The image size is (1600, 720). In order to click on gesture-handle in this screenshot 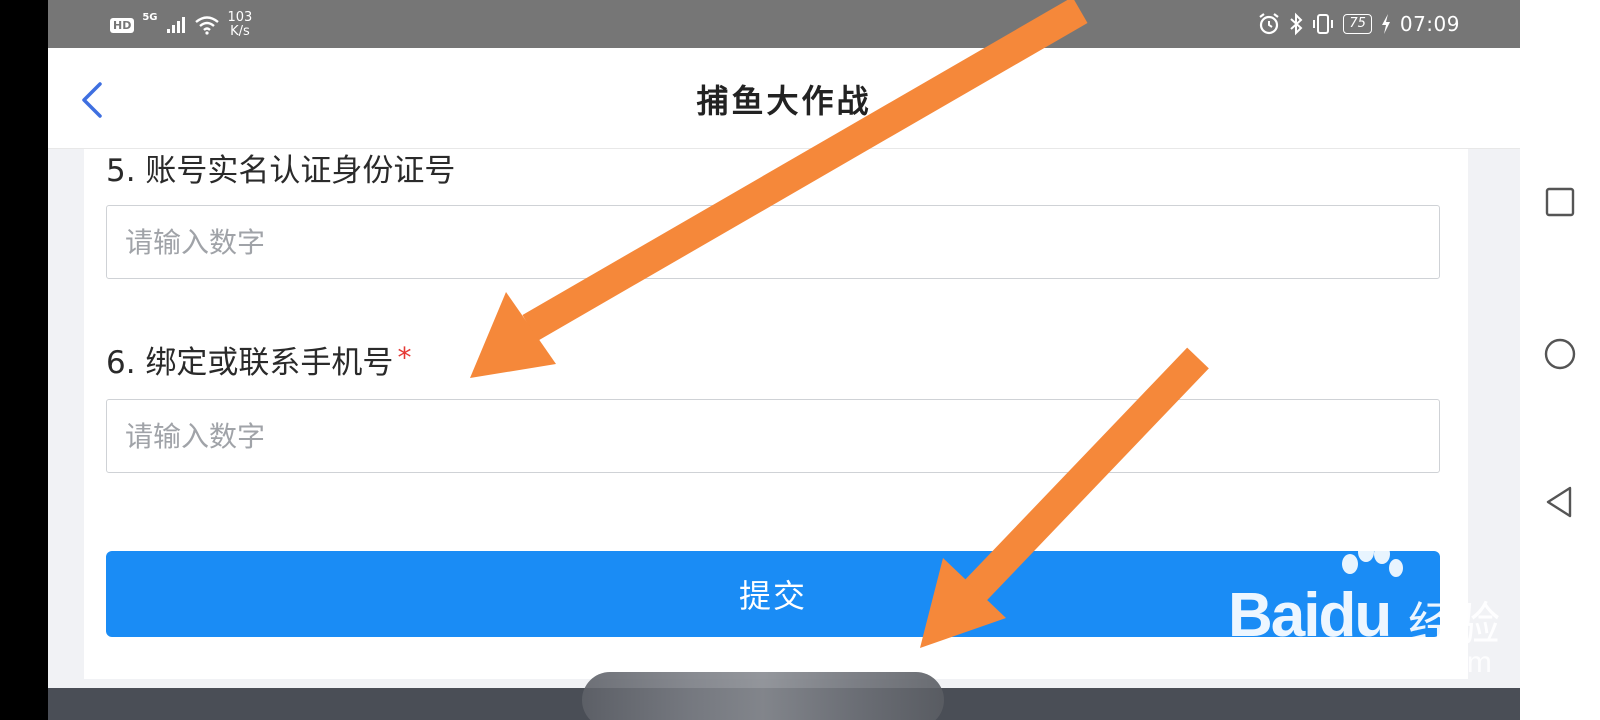, I will do `click(763, 696)`.